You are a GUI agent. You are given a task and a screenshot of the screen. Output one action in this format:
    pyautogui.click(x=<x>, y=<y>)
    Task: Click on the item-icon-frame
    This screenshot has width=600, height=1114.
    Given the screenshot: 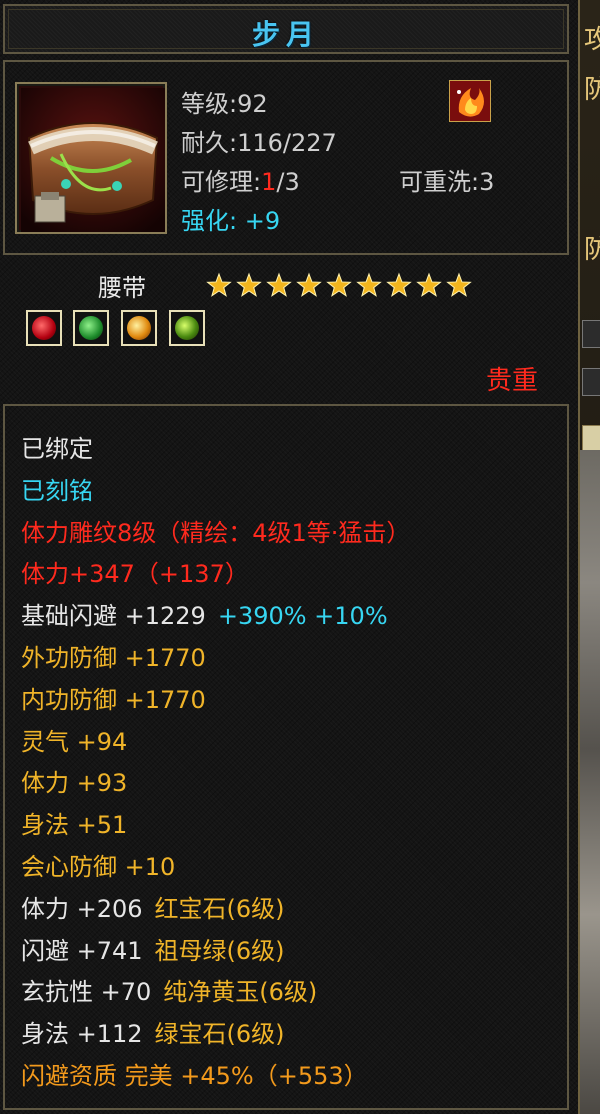 What is the action you would take?
    pyautogui.click(x=91, y=158)
    